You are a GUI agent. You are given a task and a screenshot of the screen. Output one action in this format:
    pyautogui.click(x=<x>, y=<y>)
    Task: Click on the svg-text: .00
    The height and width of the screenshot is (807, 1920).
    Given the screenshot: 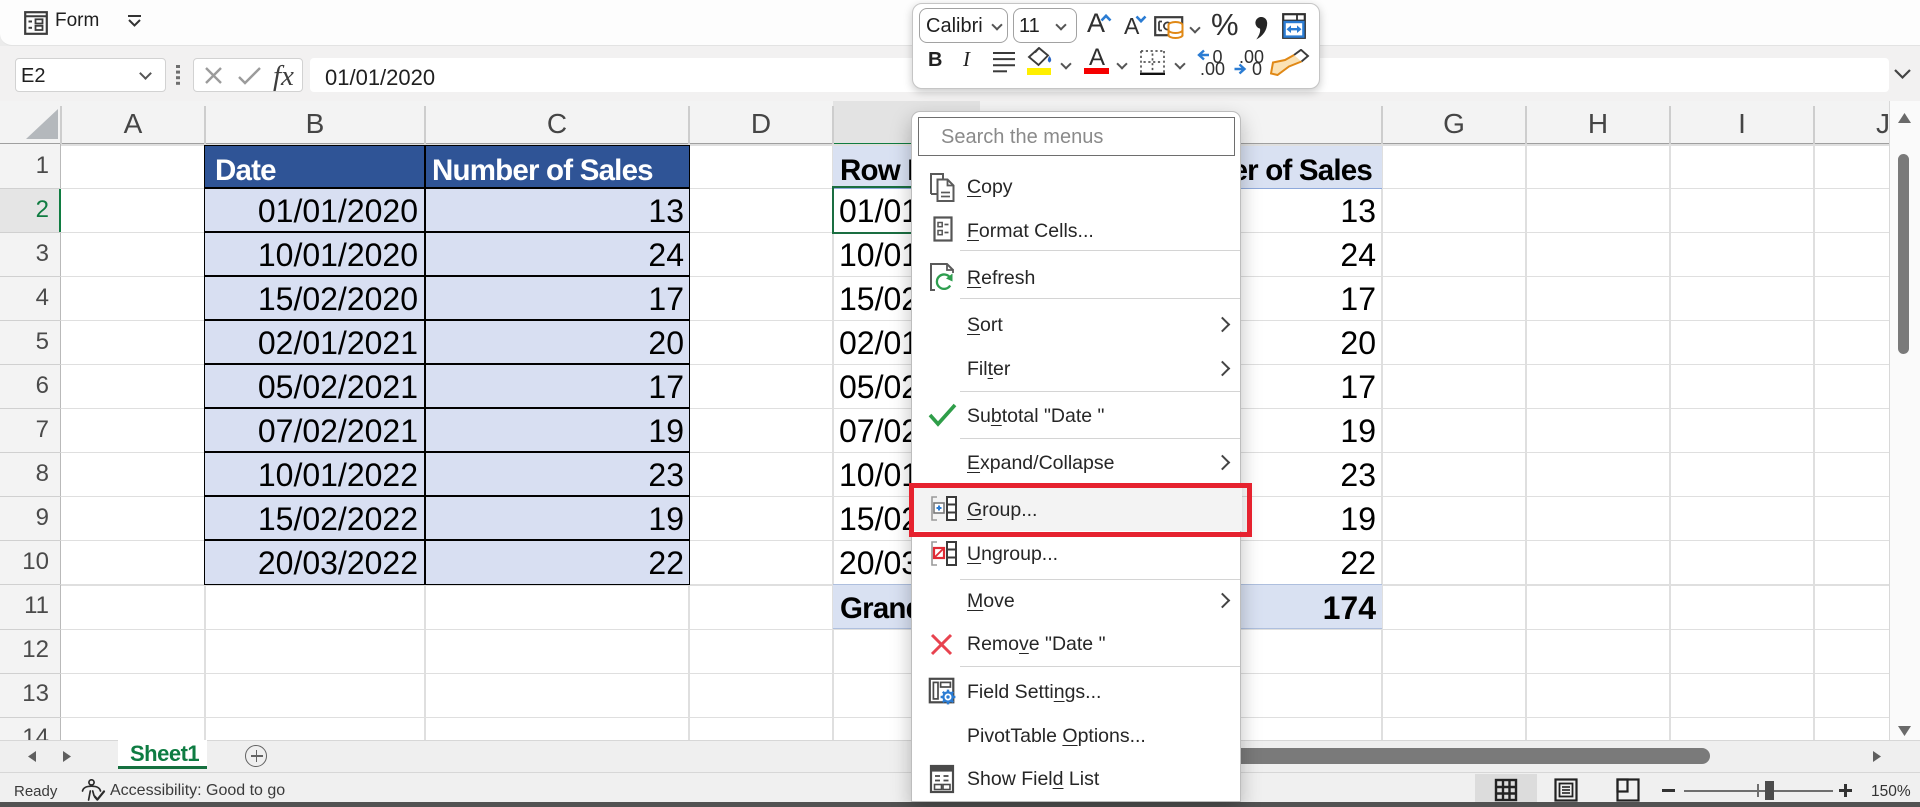 What is the action you would take?
    pyautogui.click(x=1212, y=67)
    